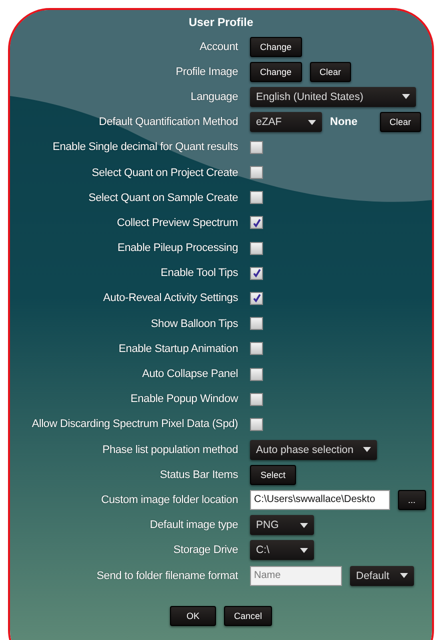 Image resolution: width=439 pixels, height=640 pixels. What do you see at coordinates (168, 122) in the screenshot?
I see `setting-label: Default Quantification Method` at bounding box center [168, 122].